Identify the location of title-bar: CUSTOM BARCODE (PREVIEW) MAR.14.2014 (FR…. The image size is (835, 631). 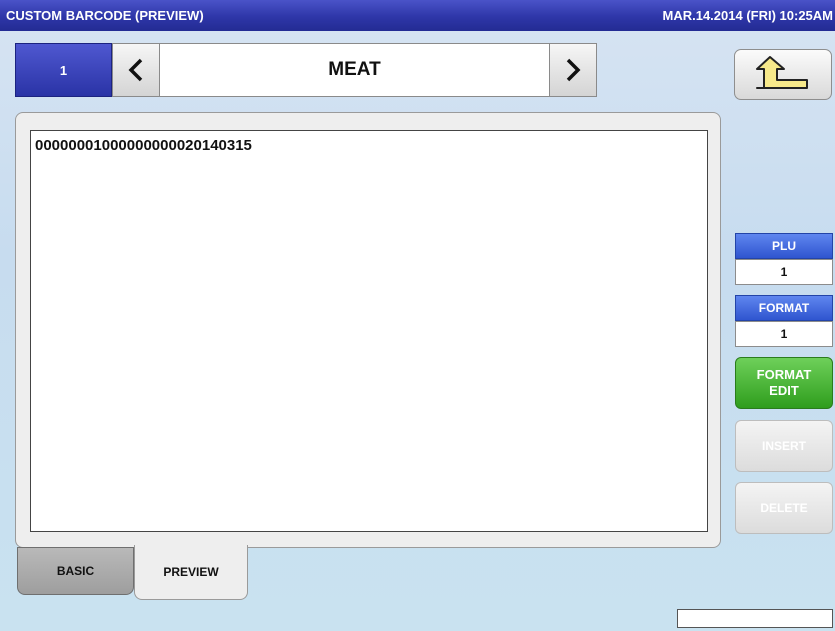
(417, 15).